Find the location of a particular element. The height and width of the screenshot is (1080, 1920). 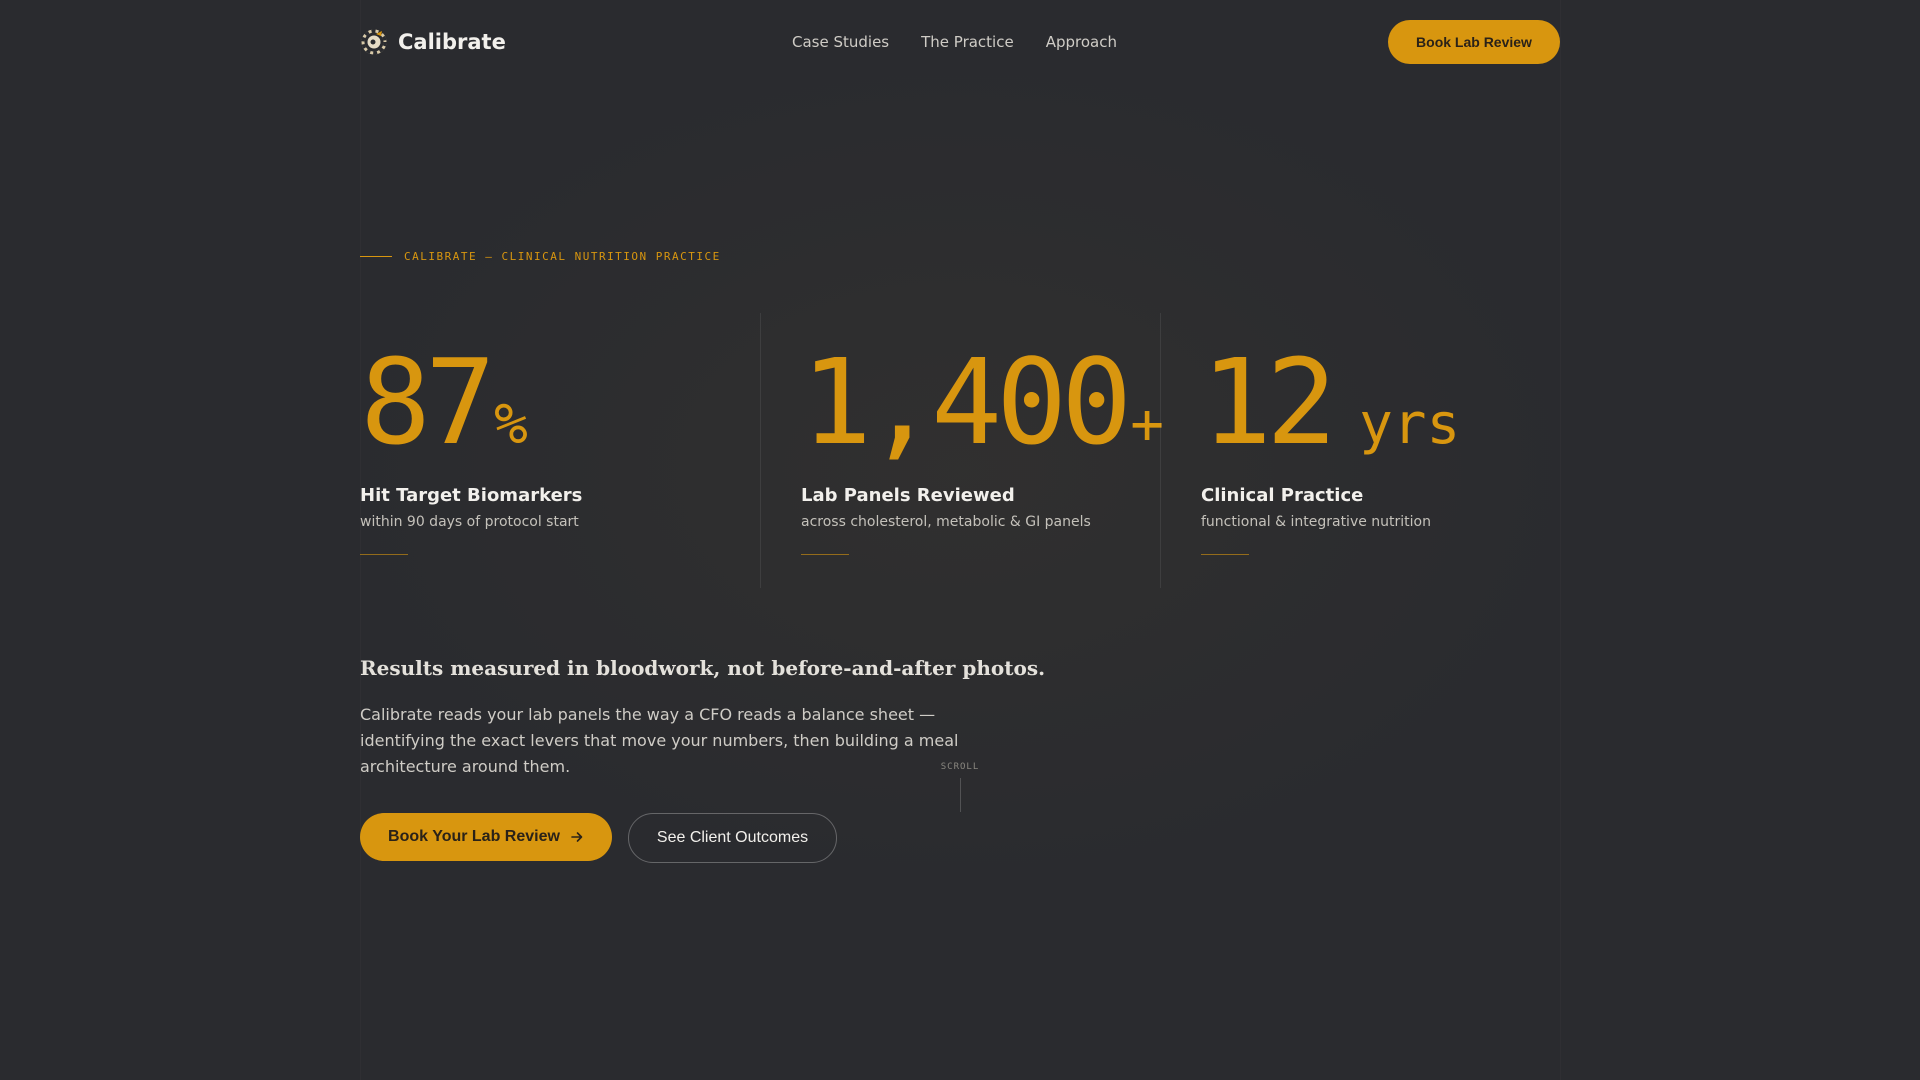

nav-case-studies: Case Studies is located at coordinates (840, 42).